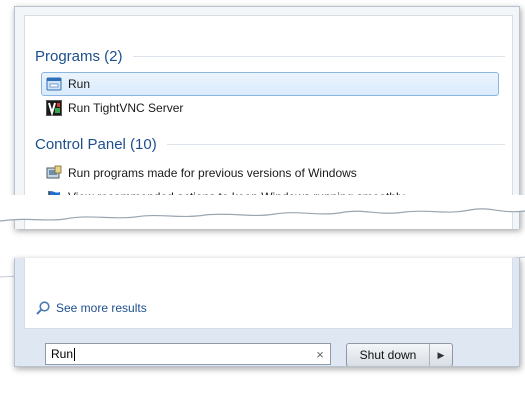 The height and width of the screenshot is (394, 525). I want to click on result-item-run: Run, so click(270, 84).